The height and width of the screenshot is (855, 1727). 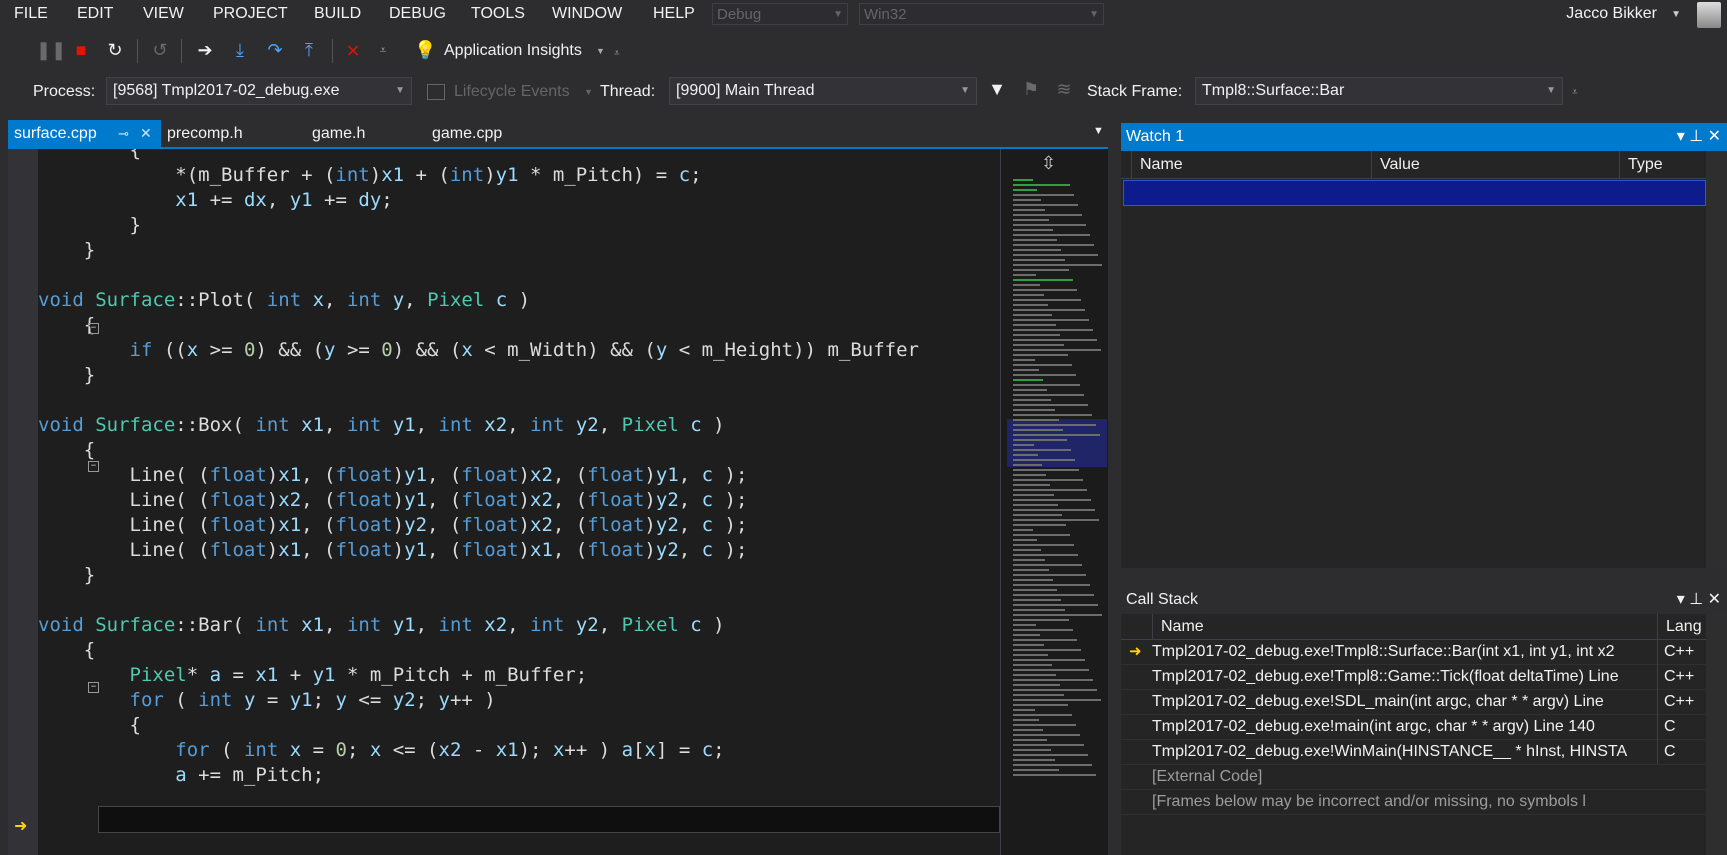 I want to click on menu-edit: EDIT, so click(x=95, y=14).